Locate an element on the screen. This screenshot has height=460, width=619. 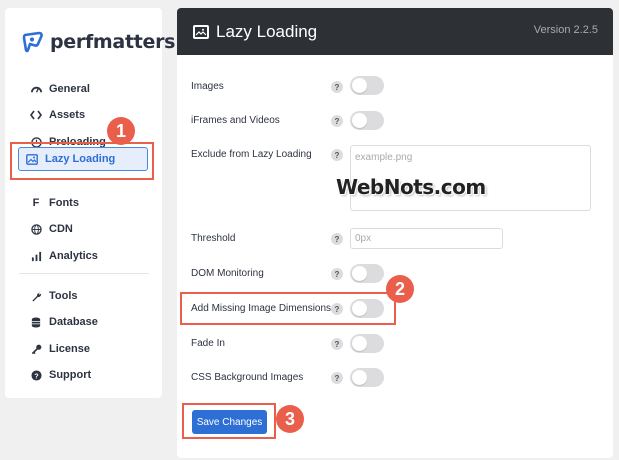
sidebar-item-label: Database is located at coordinates (73, 322).